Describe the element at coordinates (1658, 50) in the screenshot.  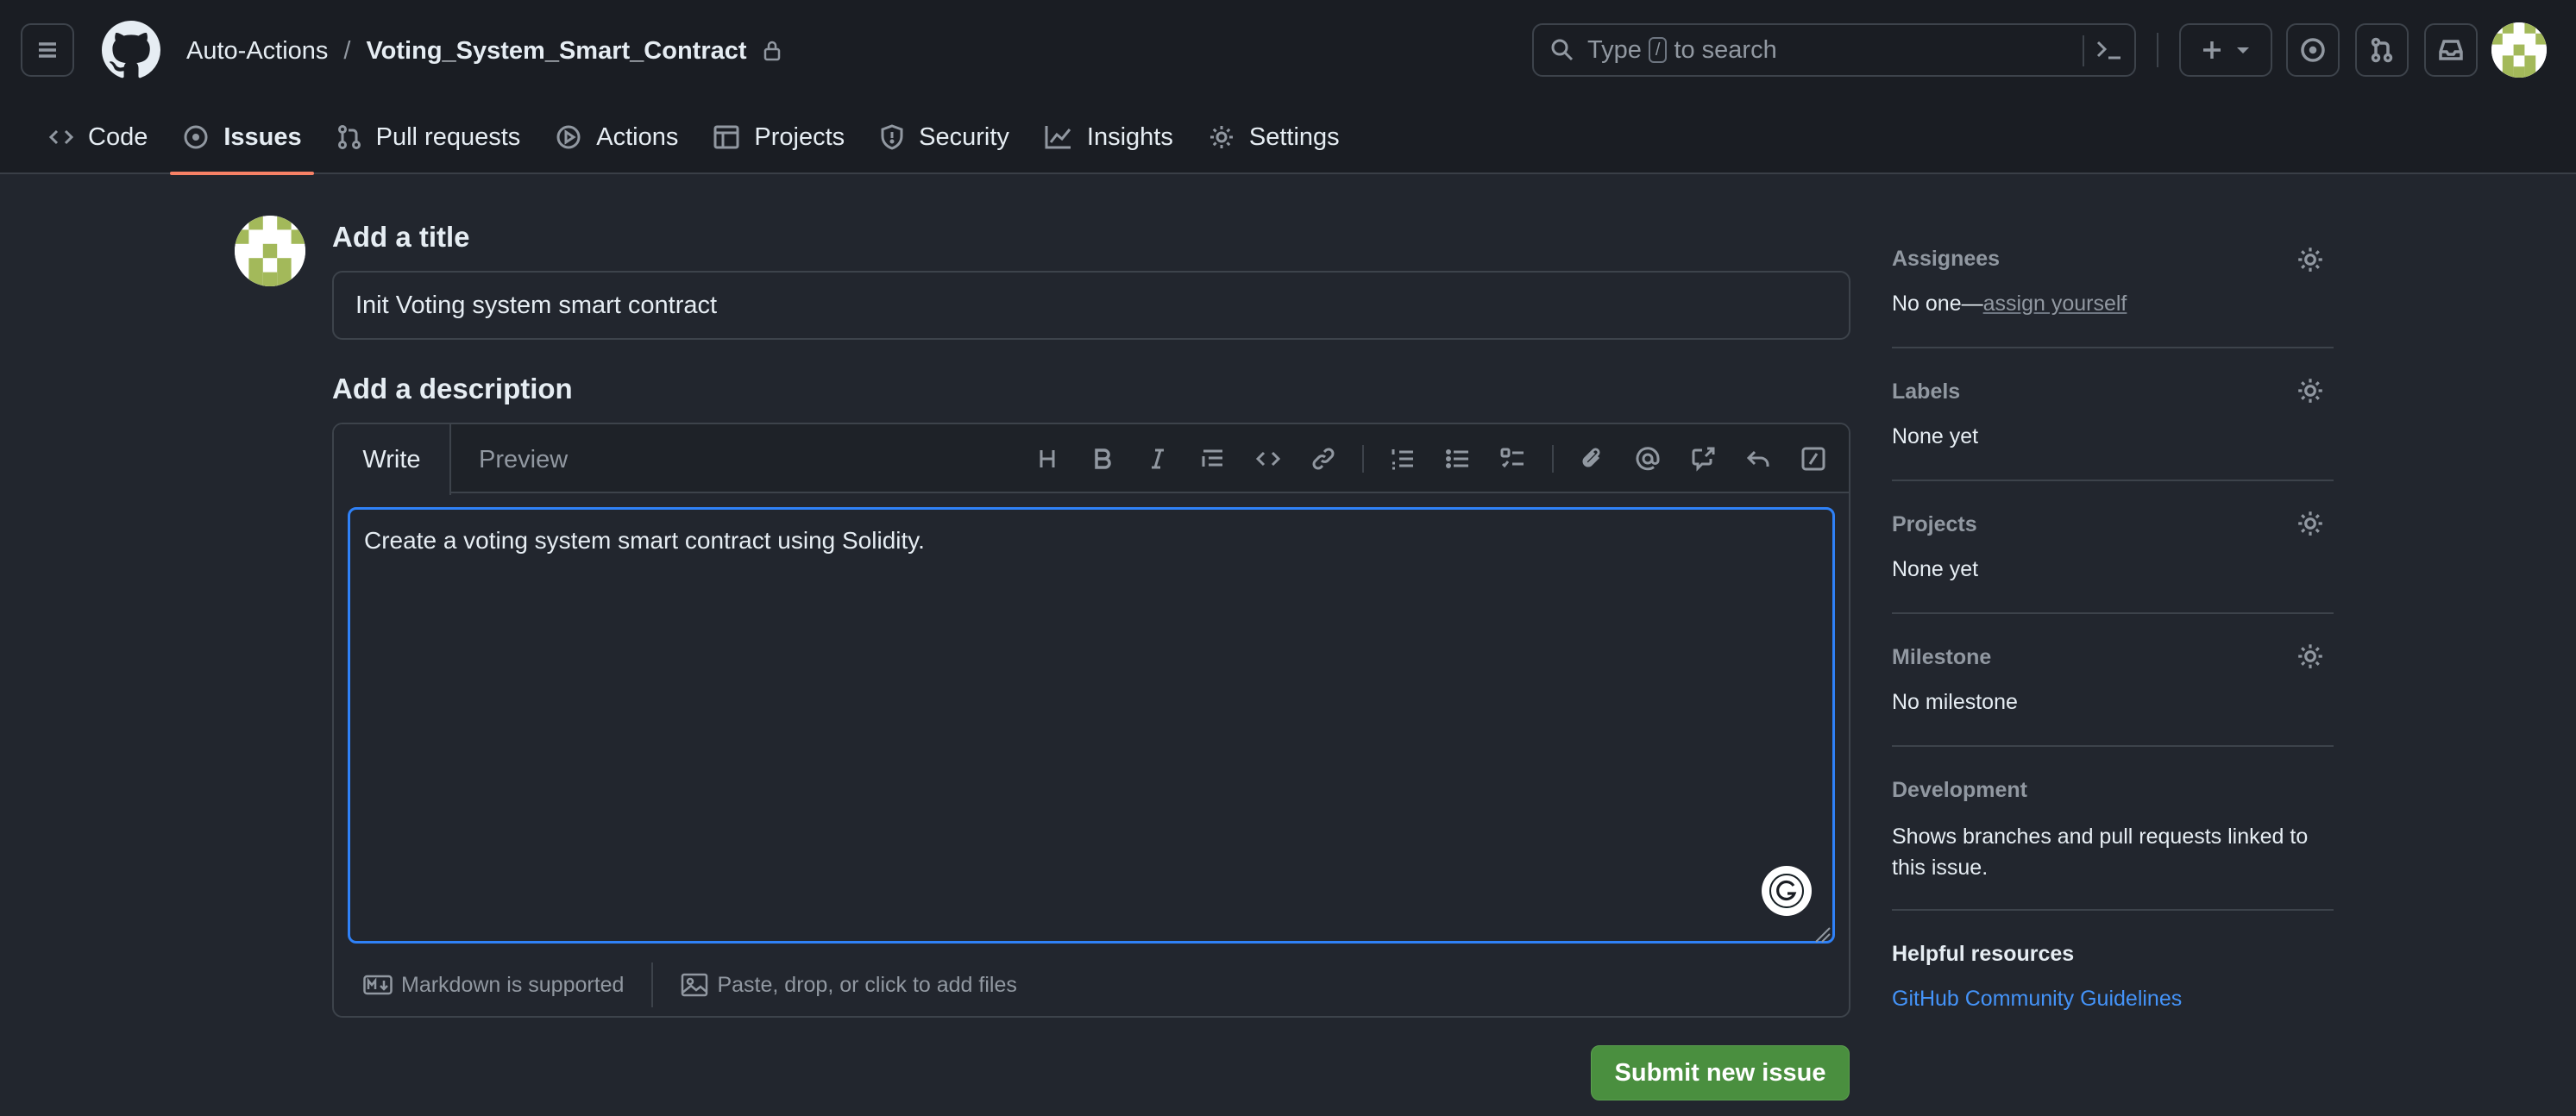
I see `search-shortcut-key: /` at that location.